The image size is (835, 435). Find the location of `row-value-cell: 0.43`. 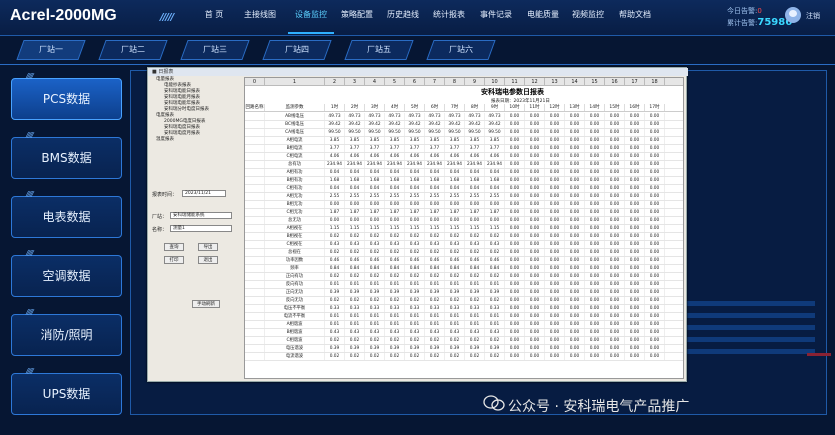

row-value-cell: 0.43 is located at coordinates (335, 244).